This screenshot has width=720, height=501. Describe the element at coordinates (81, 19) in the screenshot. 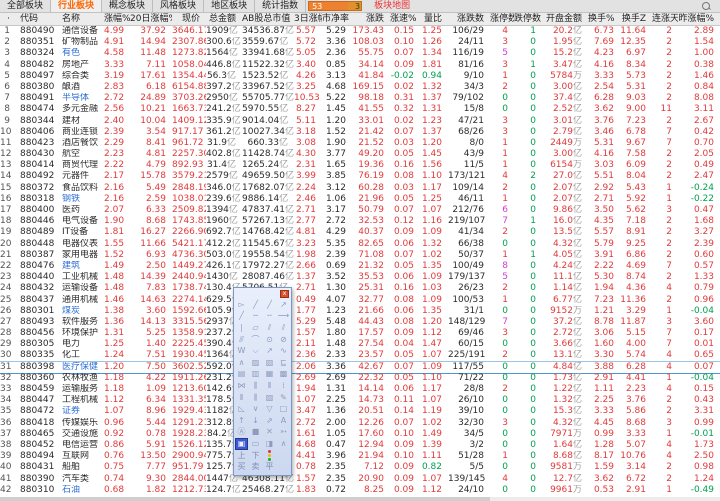

I see `column-header-2: 名称` at that location.